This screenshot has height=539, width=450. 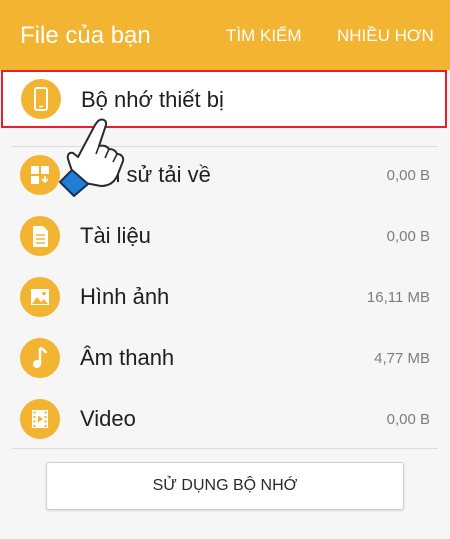 What do you see at coordinates (225, 419) in the screenshot?
I see `list-item-video: Video 0,00 B` at bounding box center [225, 419].